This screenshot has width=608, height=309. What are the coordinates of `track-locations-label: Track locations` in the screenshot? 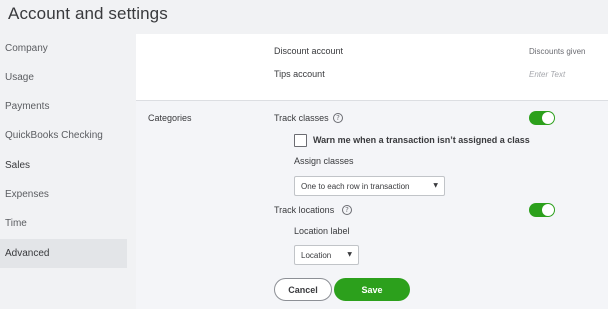 It's located at (304, 210).